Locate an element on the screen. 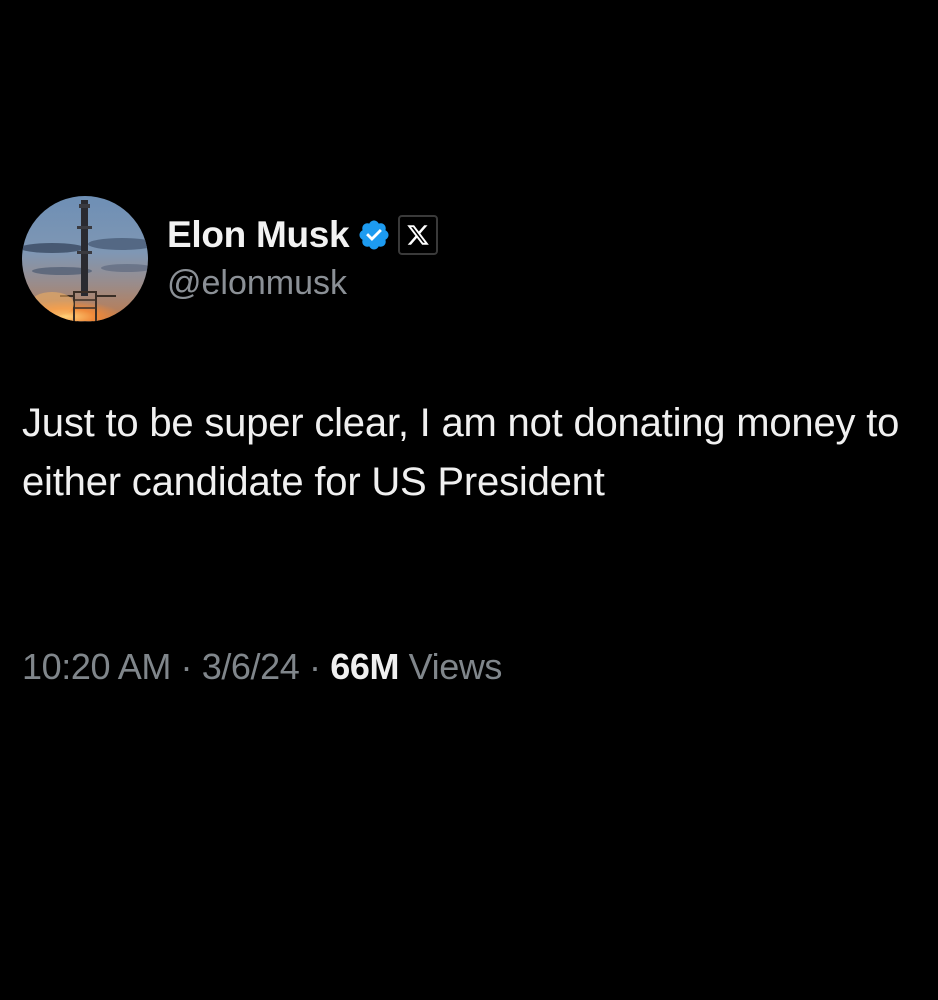 The image size is (938, 1000). views-count: 66M is located at coordinates (365, 666).